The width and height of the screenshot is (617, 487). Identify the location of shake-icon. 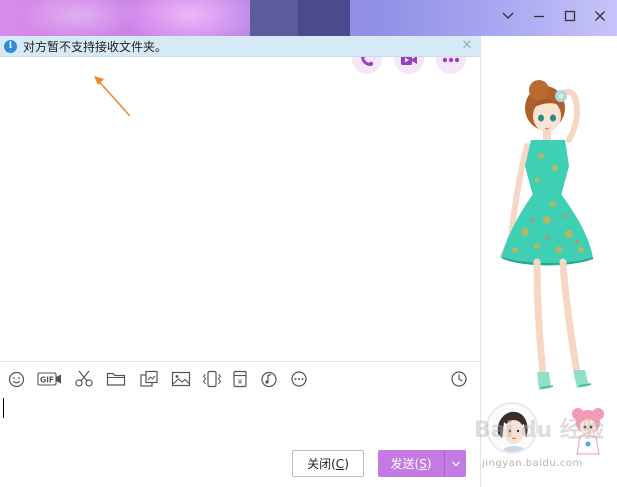
(212, 379).